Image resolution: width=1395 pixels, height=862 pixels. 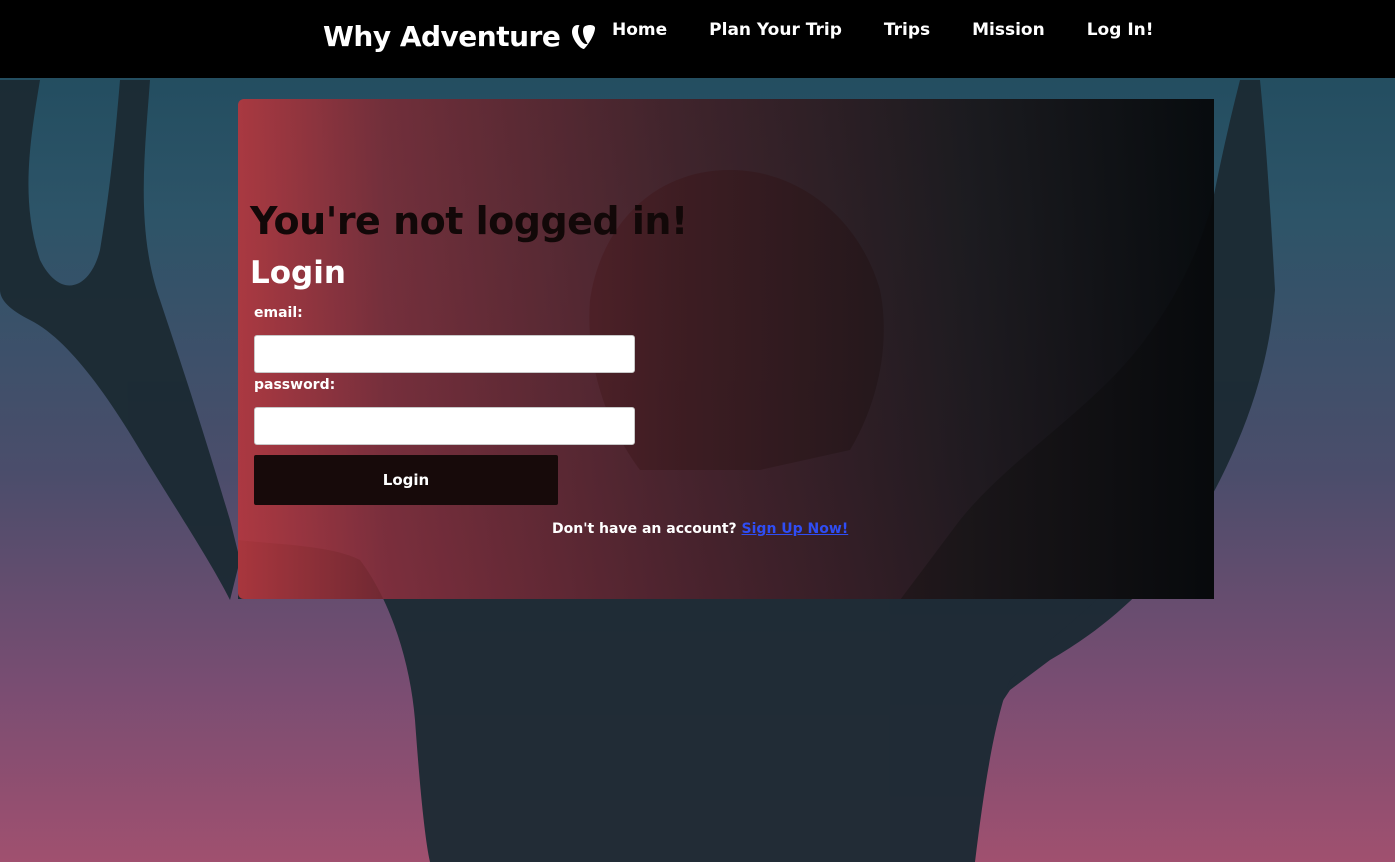 I want to click on not-logged-in-heading: You're not logged in!, so click(x=469, y=221).